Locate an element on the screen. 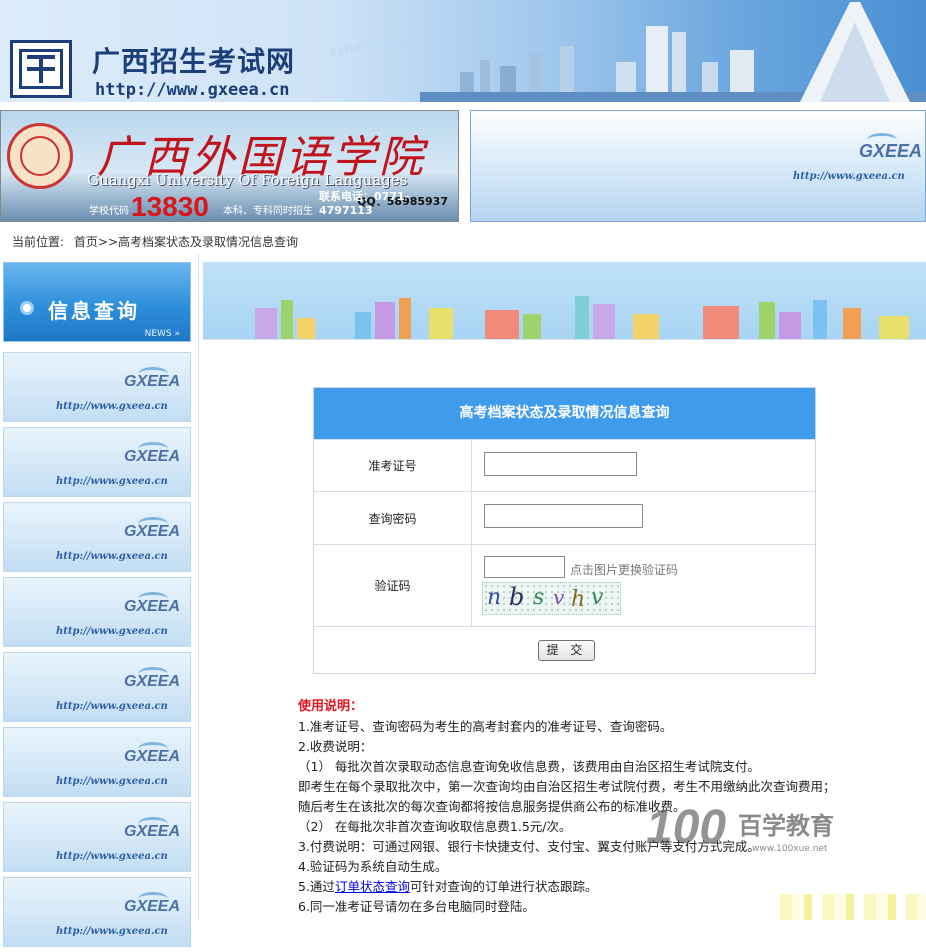 The height and width of the screenshot is (952, 926). watermark-number: 100 is located at coordinates (686, 827).